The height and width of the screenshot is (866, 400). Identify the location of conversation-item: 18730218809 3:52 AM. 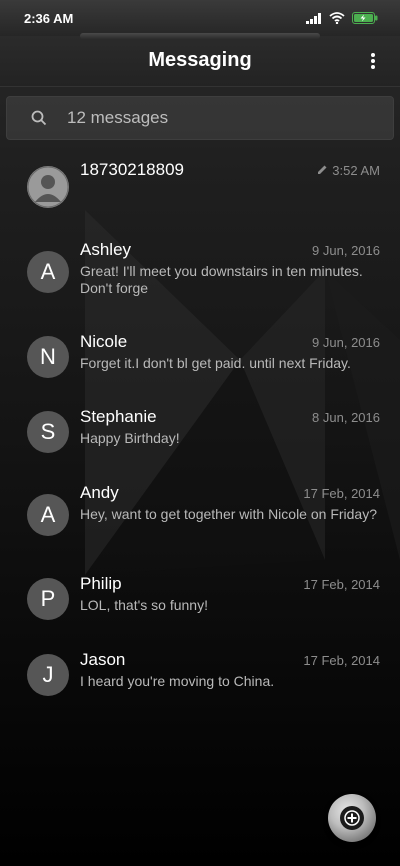
(200, 190).